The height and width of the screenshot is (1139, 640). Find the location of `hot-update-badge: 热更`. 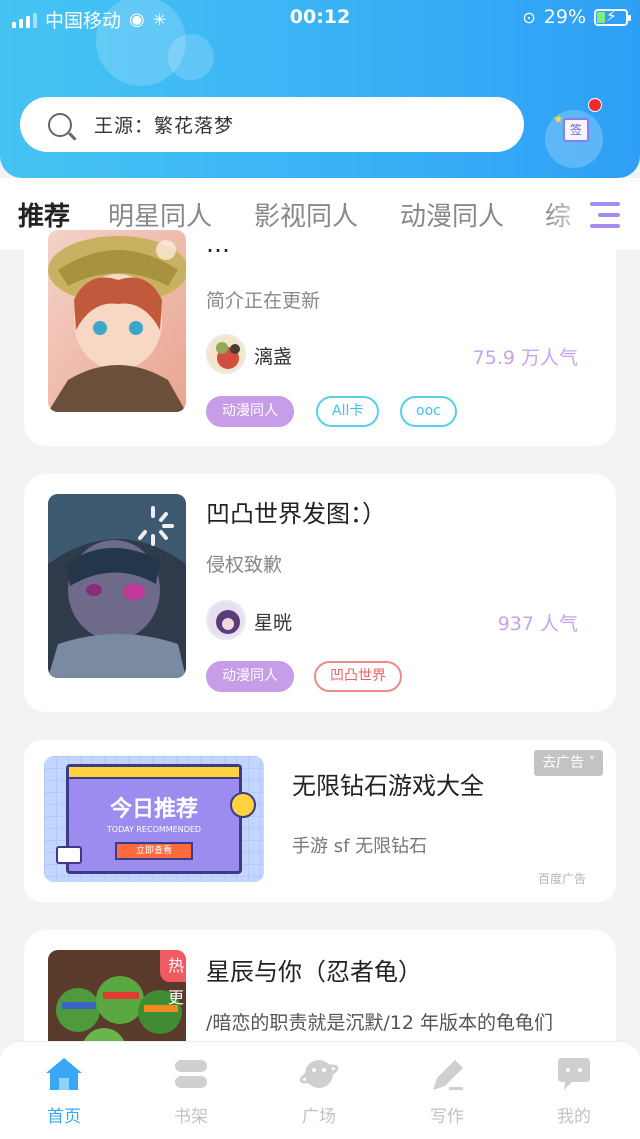

hot-update-badge: 热更 is located at coordinates (173, 978).